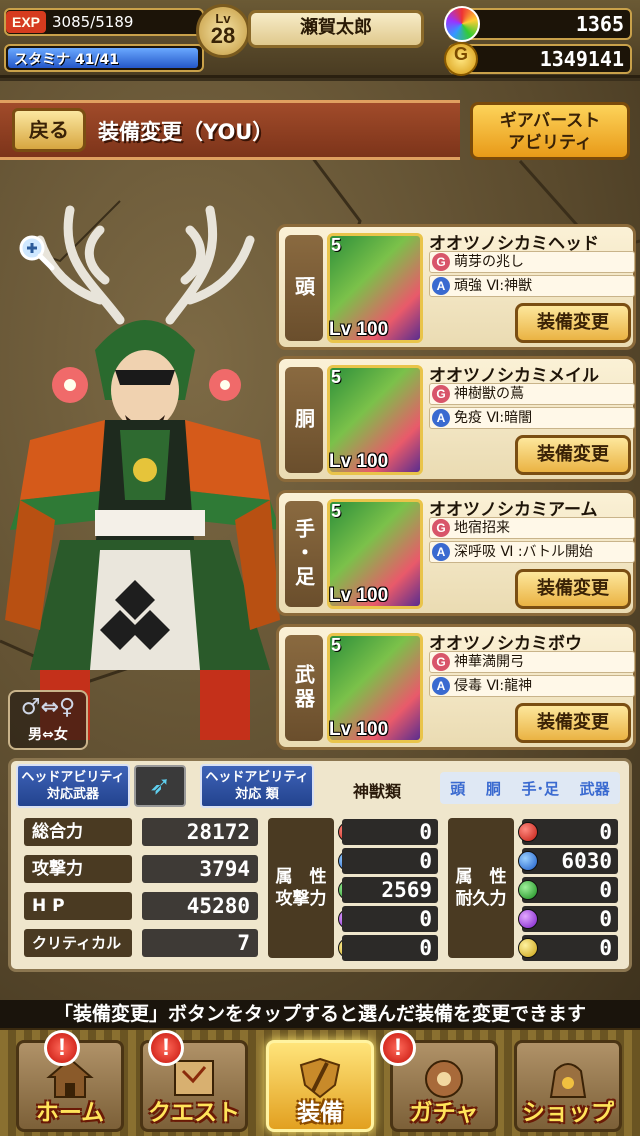  Describe the element at coordinates (532, 528) in the screenshot. I see `gear-skill-row: G 地宿招来` at that location.